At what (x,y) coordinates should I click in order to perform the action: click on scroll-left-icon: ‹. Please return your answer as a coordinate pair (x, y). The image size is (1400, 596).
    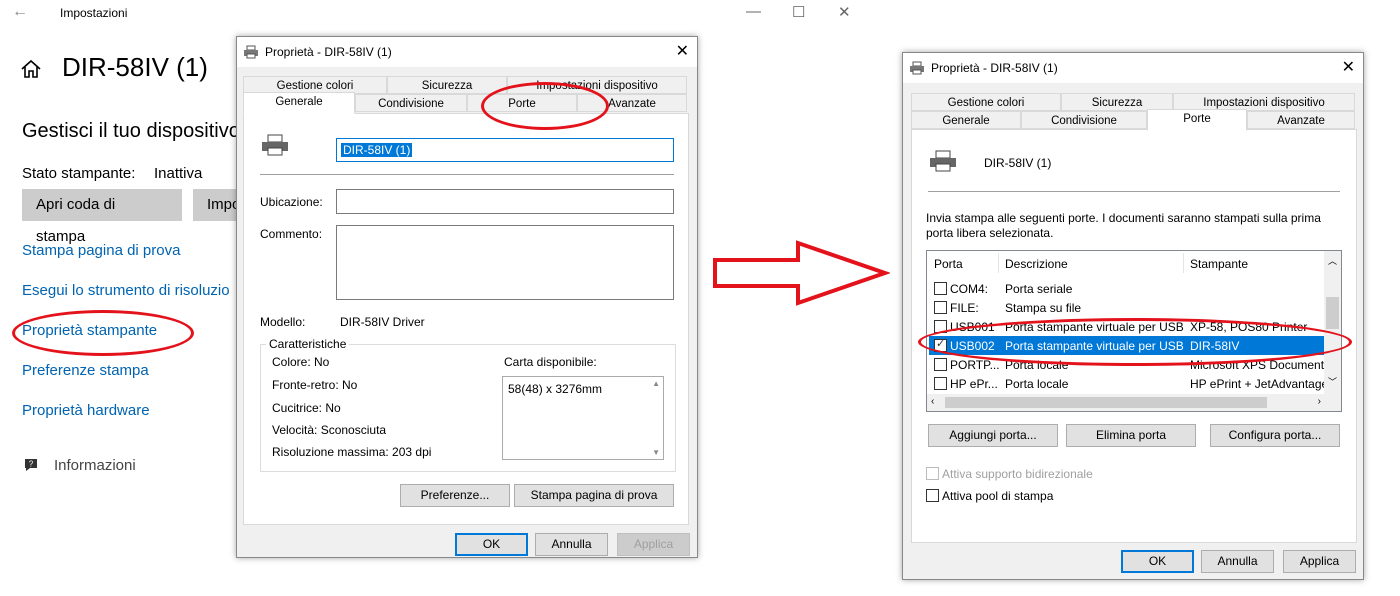
    Looking at the image, I should click on (932, 401).